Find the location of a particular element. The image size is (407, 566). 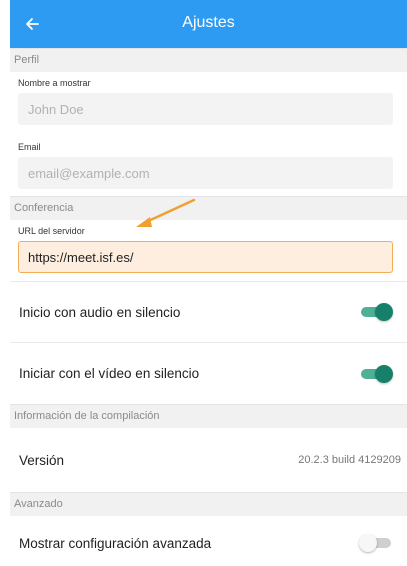

version-value: 20.2.3 build 4129209 is located at coordinates (349, 460).